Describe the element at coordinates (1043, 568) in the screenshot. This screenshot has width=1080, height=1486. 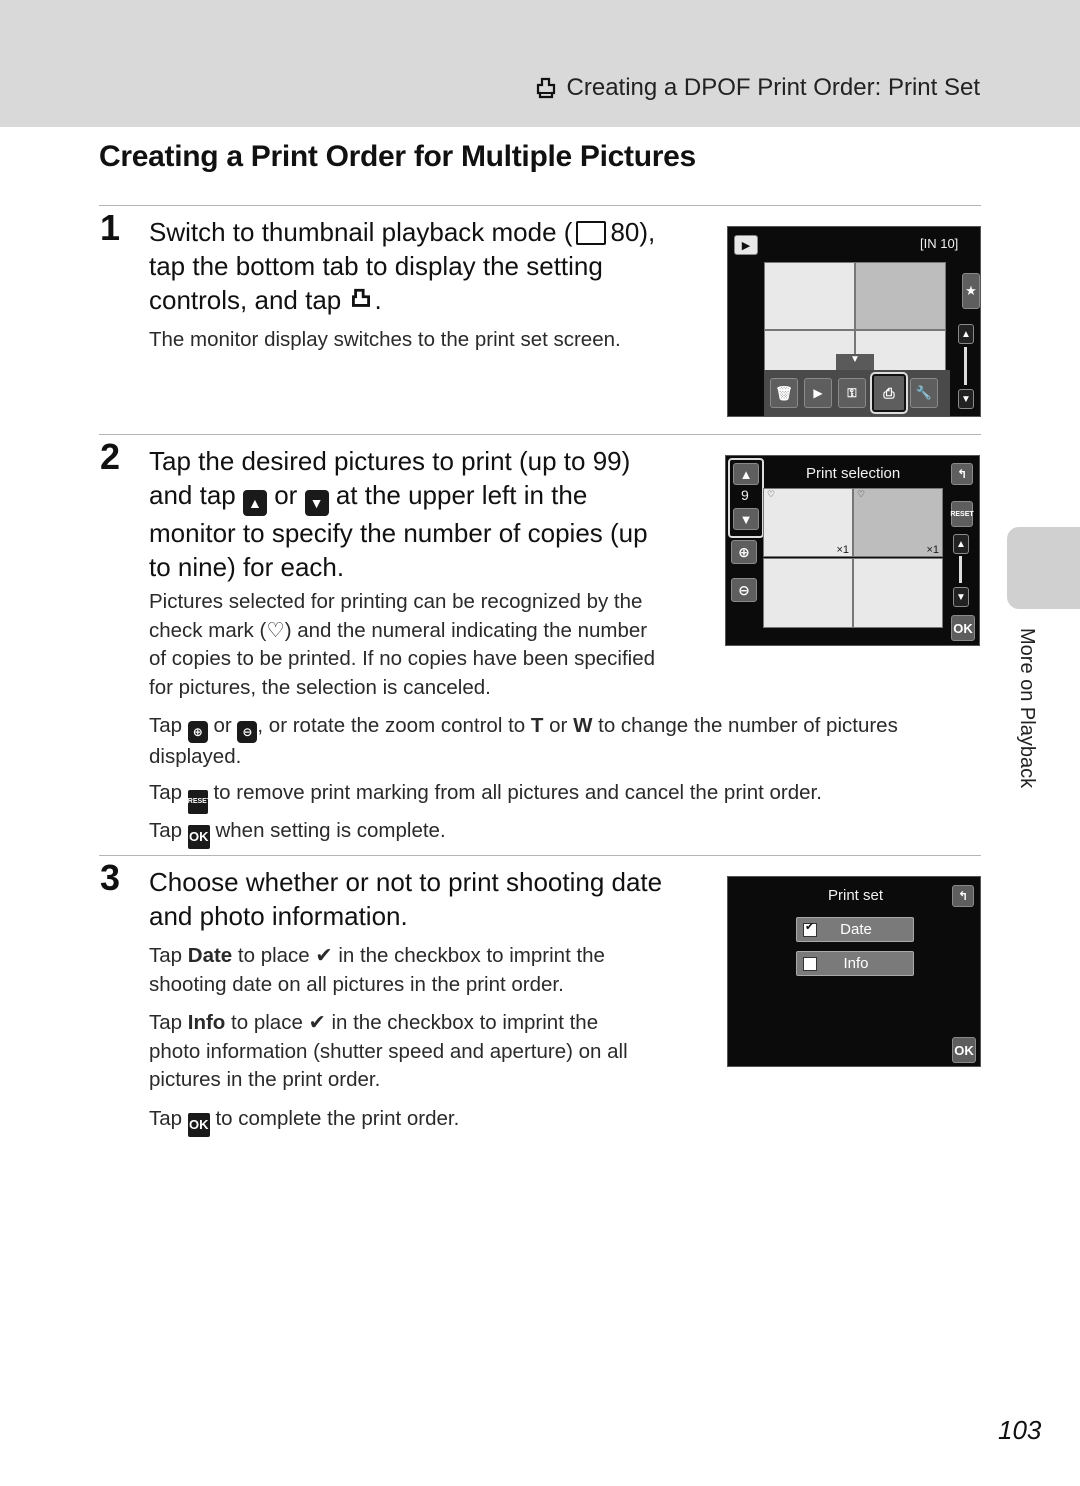
I see `section-tab` at that location.